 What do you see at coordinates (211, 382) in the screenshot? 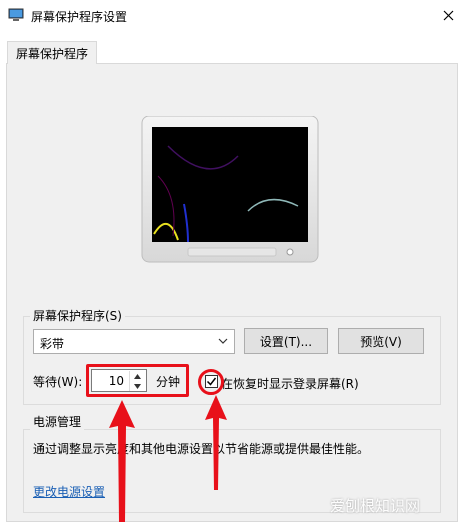
I see `highlight-checkbox-circle` at bounding box center [211, 382].